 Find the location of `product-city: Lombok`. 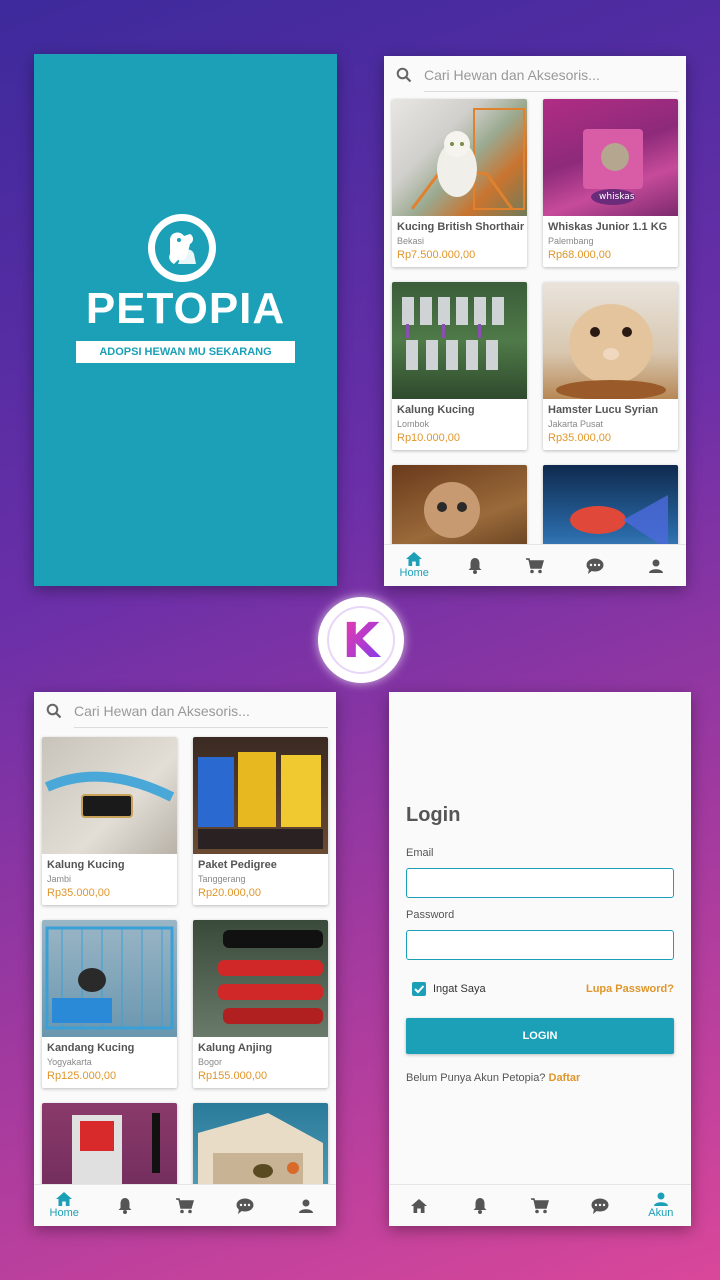

product-city: Lombok is located at coordinates (413, 424).